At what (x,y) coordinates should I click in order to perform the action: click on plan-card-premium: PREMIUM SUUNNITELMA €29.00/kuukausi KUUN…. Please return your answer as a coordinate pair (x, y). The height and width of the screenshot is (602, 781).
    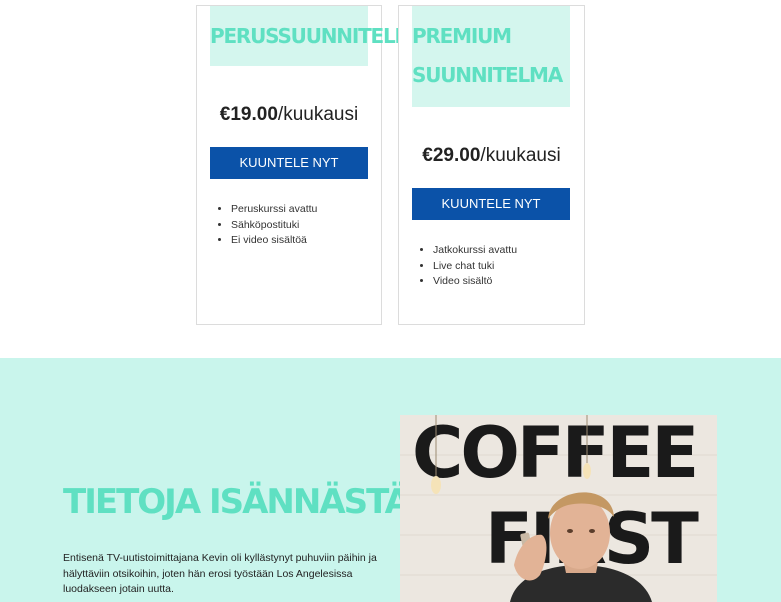
    Looking at the image, I should click on (491, 165).